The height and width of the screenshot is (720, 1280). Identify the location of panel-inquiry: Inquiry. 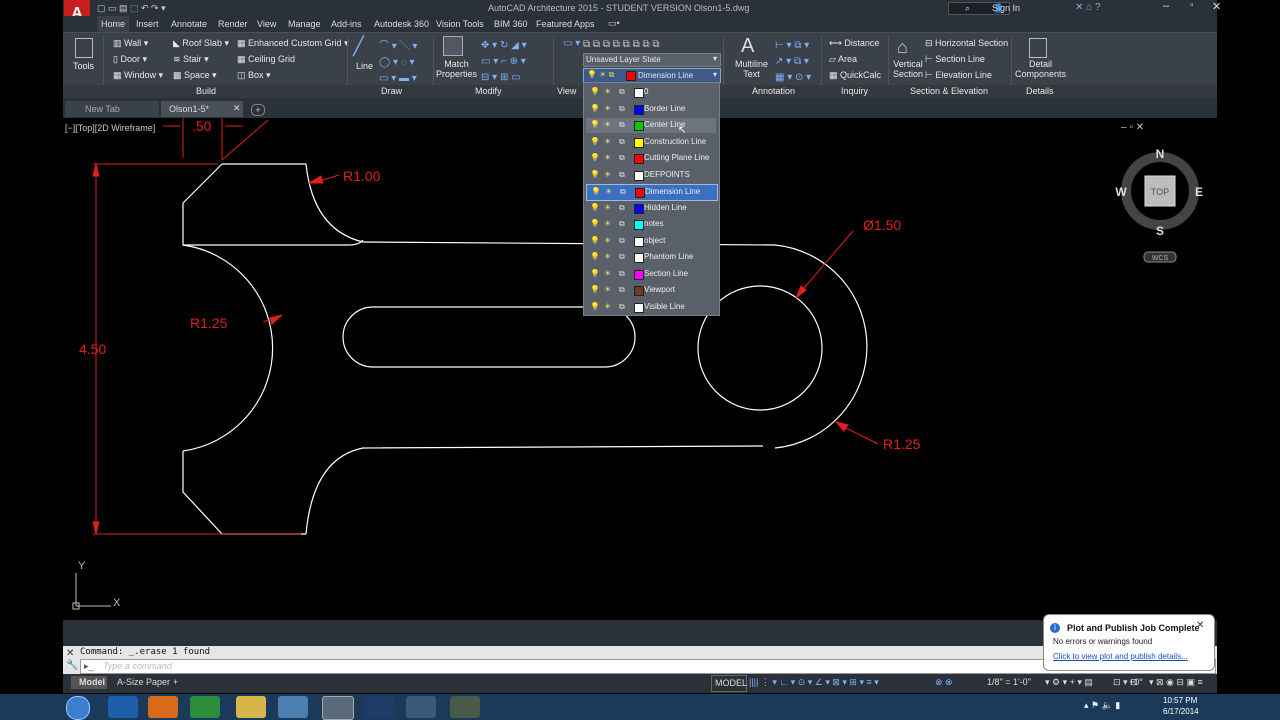
(854, 91).